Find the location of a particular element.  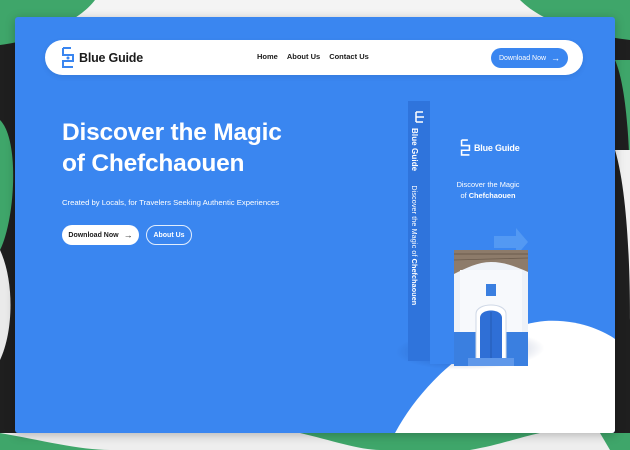

nav-link-home: Home is located at coordinates (267, 56).